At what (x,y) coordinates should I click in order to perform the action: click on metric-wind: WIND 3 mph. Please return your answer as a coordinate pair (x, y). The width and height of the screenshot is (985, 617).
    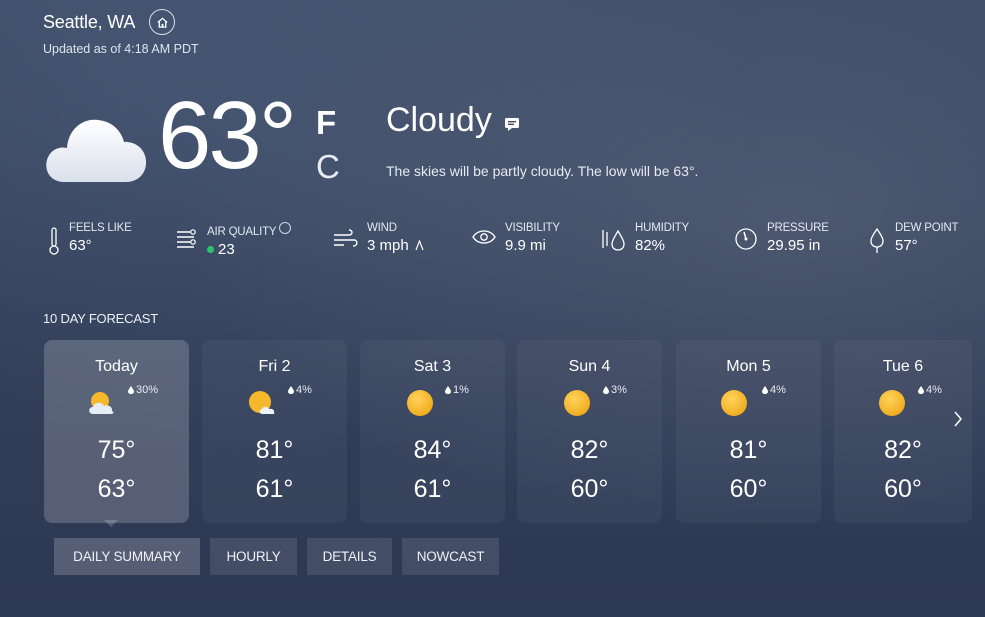
    Looking at the image, I should click on (378, 238).